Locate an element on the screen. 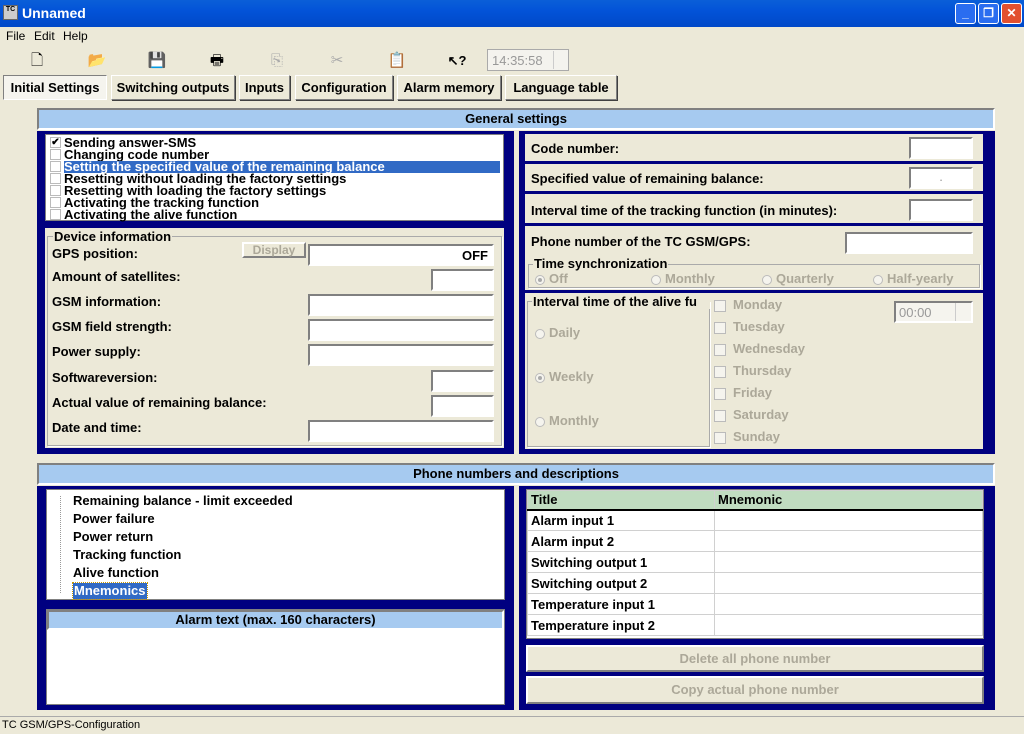  display-button: Display is located at coordinates (274, 250).